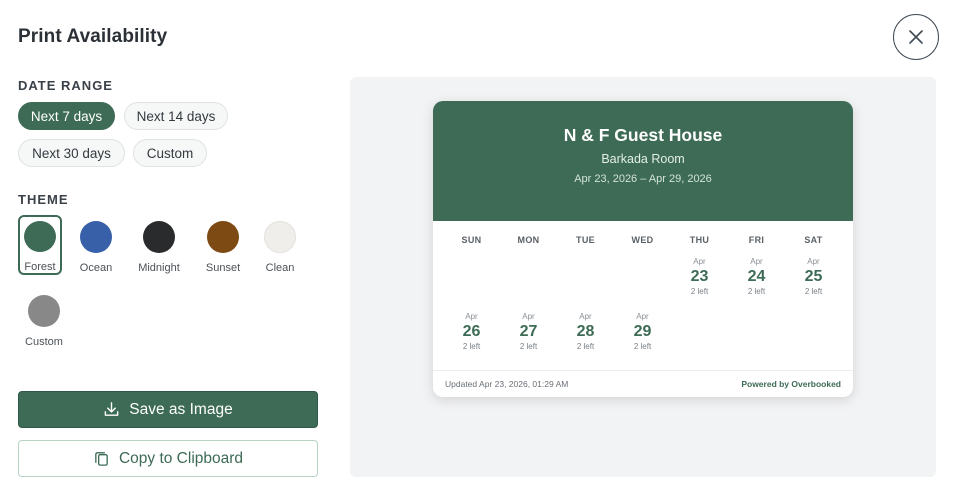  I want to click on theme-option-label: Ocean, so click(96, 268).